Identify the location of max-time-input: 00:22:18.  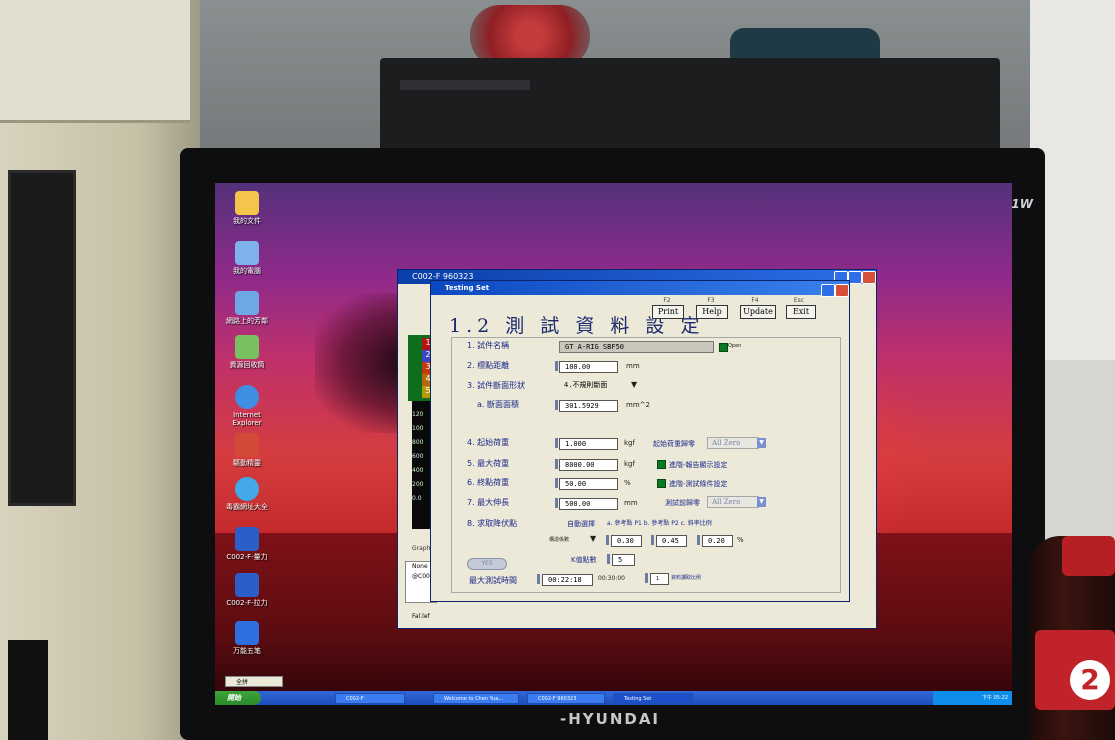
(567, 580).